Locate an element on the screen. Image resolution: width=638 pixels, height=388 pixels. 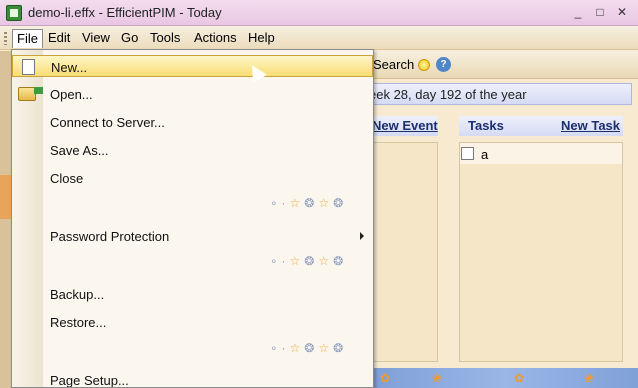
menu-item-label: Close is located at coordinates (67, 178).